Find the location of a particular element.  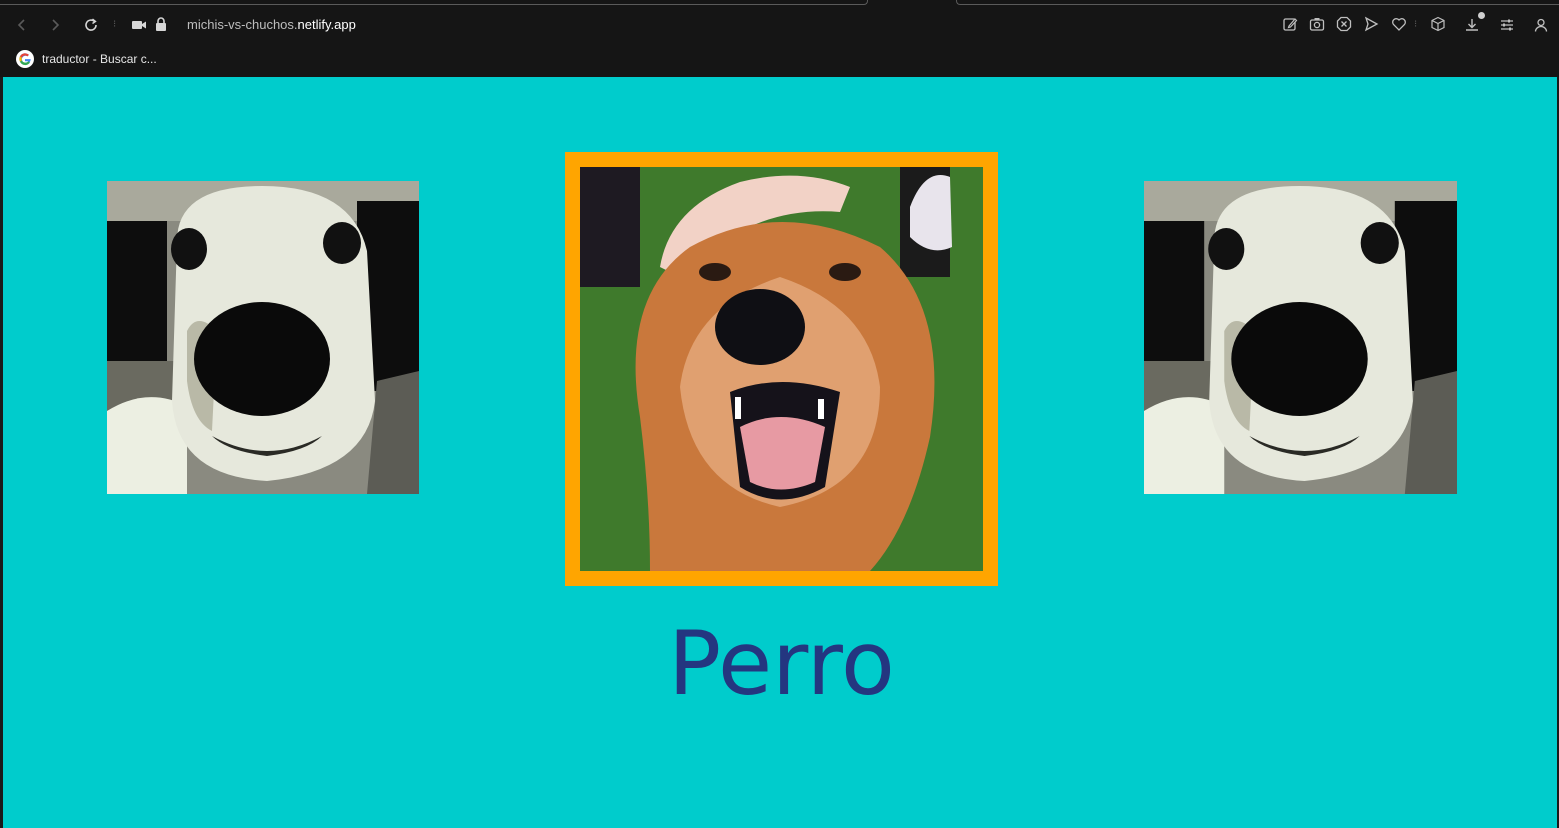

settings-icon is located at coordinates (1507, 25).